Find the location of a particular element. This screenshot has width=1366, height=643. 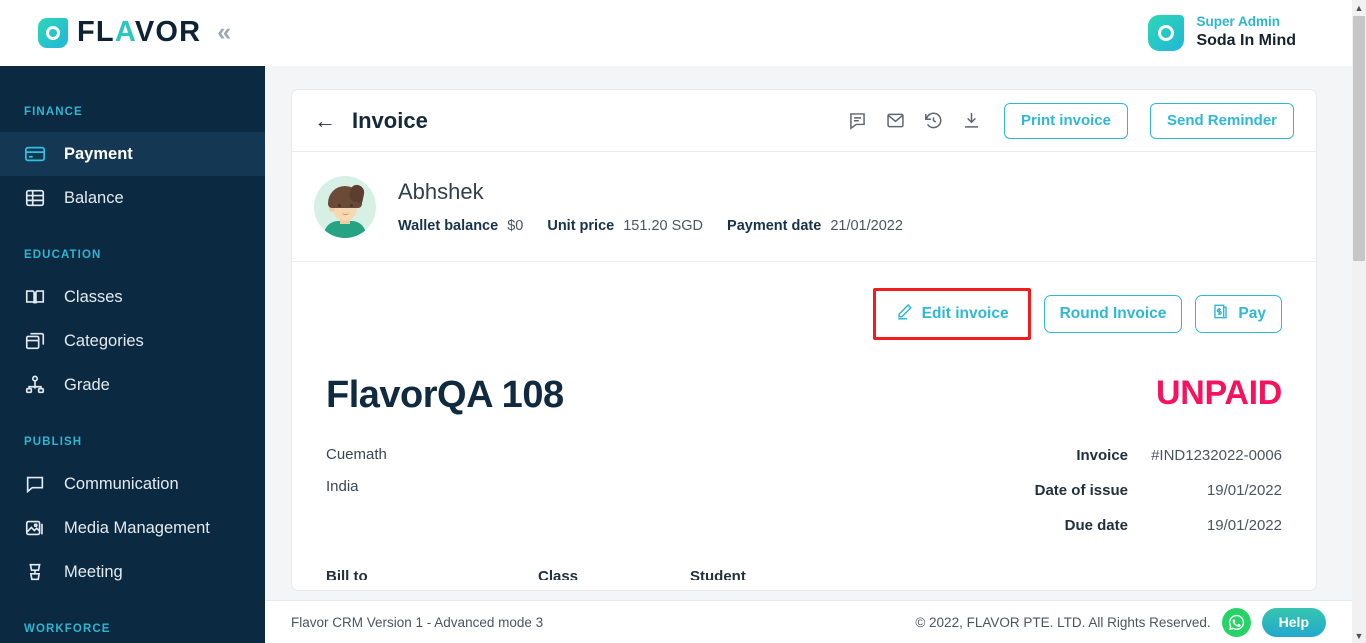

round-invoice-button: Round Invoice is located at coordinates (1113, 314).